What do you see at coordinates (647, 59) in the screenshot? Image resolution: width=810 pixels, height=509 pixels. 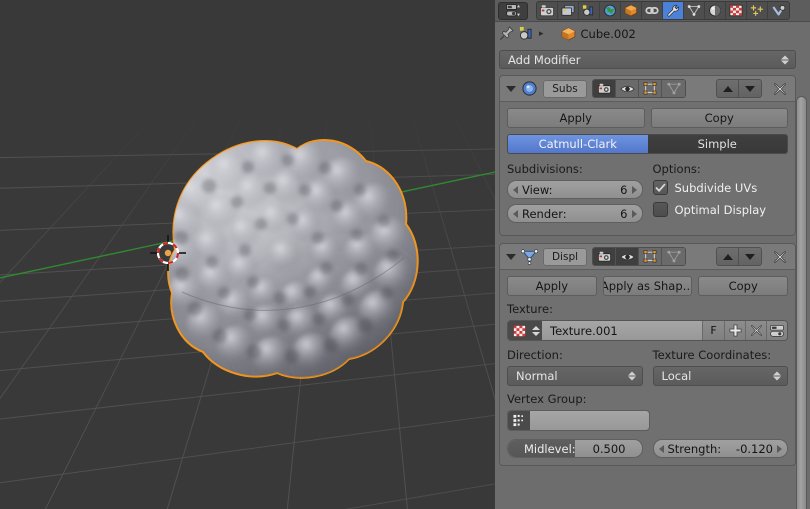 I see `add-modifier-dropdown: Add Modifier` at bounding box center [647, 59].